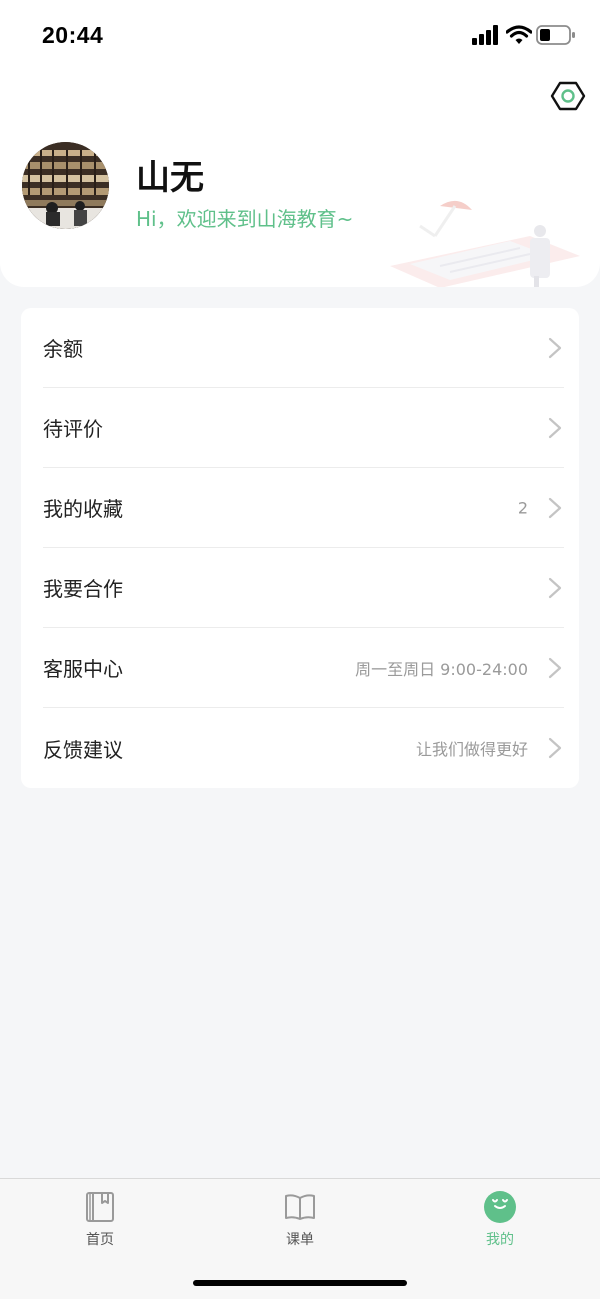 This screenshot has height=1299, width=600. What do you see at coordinates (568, 96) in the screenshot?
I see `settings-icon` at bounding box center [568, 96].